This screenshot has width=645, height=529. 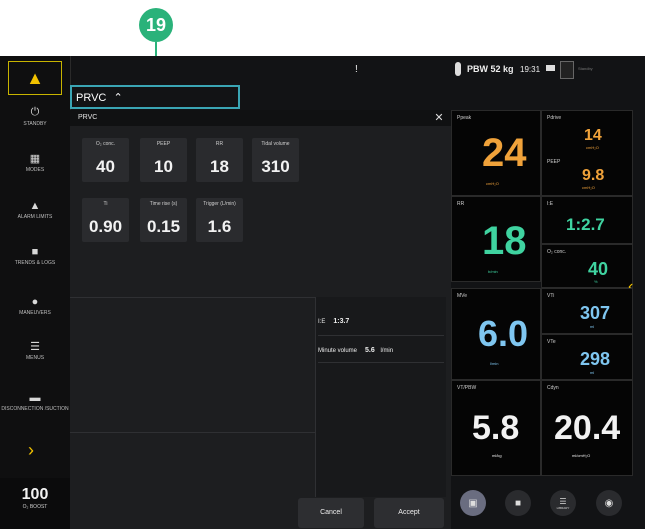 I want to click on sidebar-item-maneuvers: ● MANEUVERS, so click(x=35, y=306).